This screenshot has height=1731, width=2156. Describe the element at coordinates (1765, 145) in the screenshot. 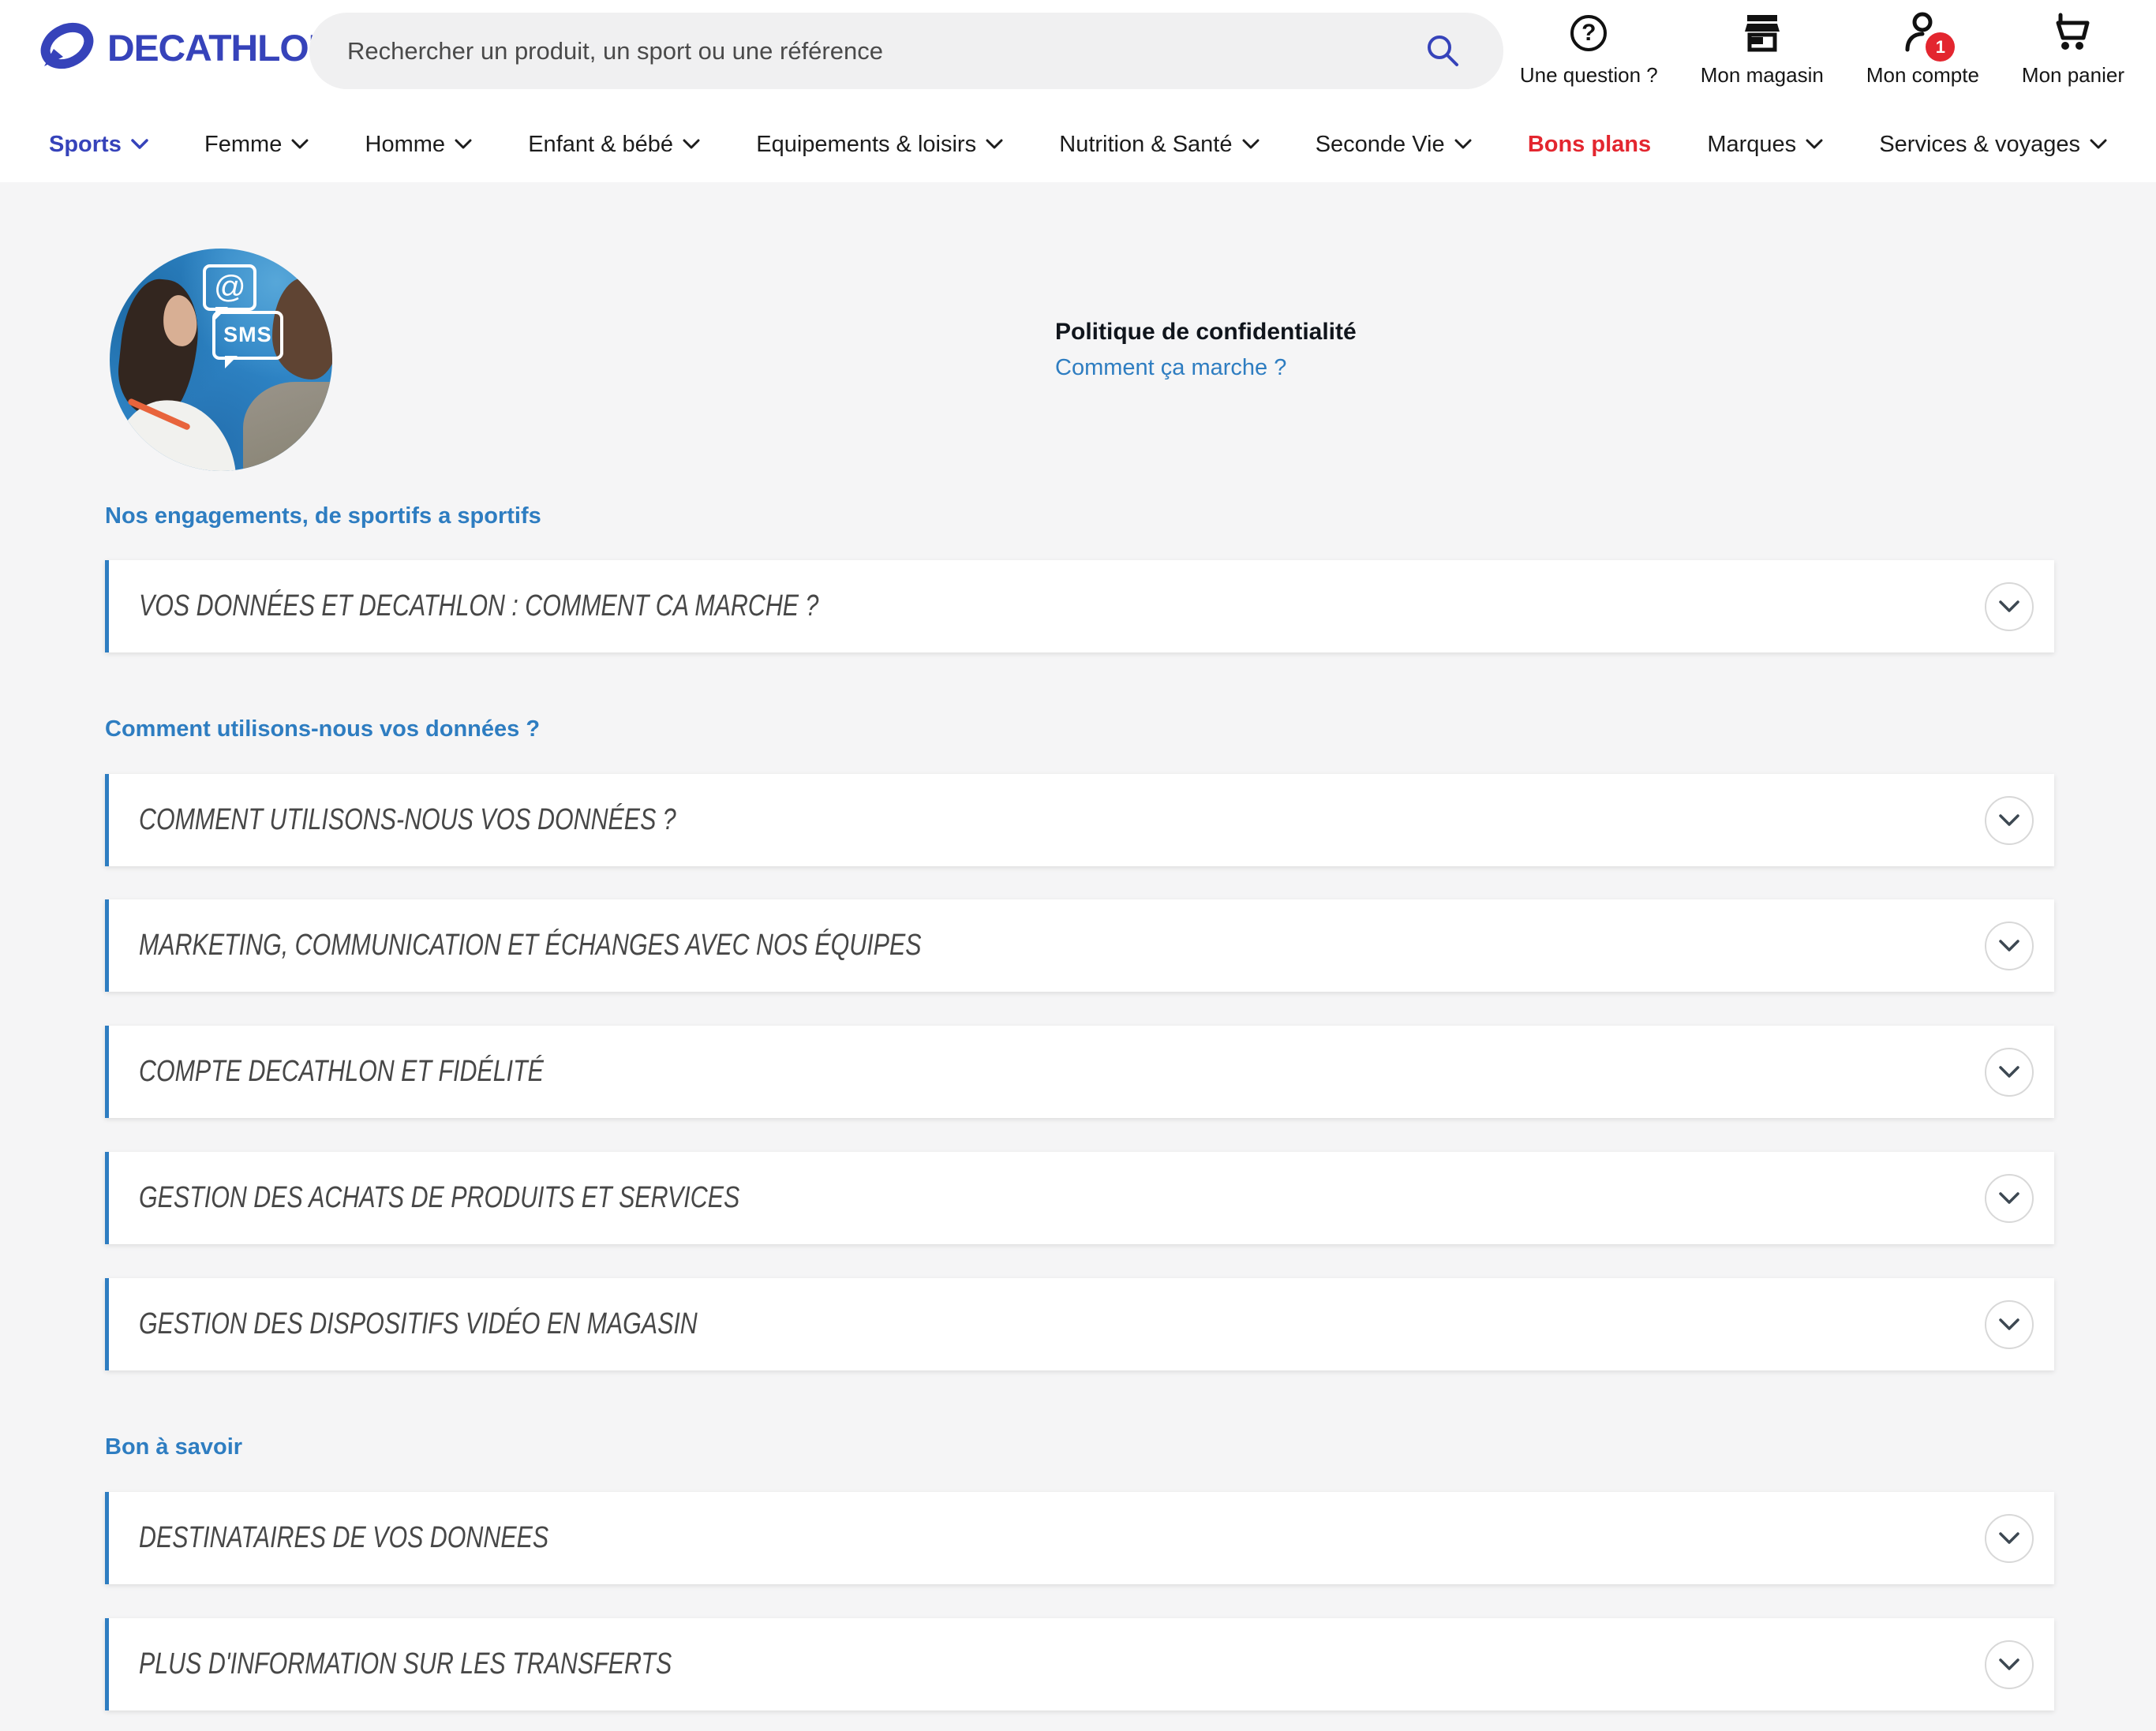

I see `nav-item-marques: Marques` at that location.